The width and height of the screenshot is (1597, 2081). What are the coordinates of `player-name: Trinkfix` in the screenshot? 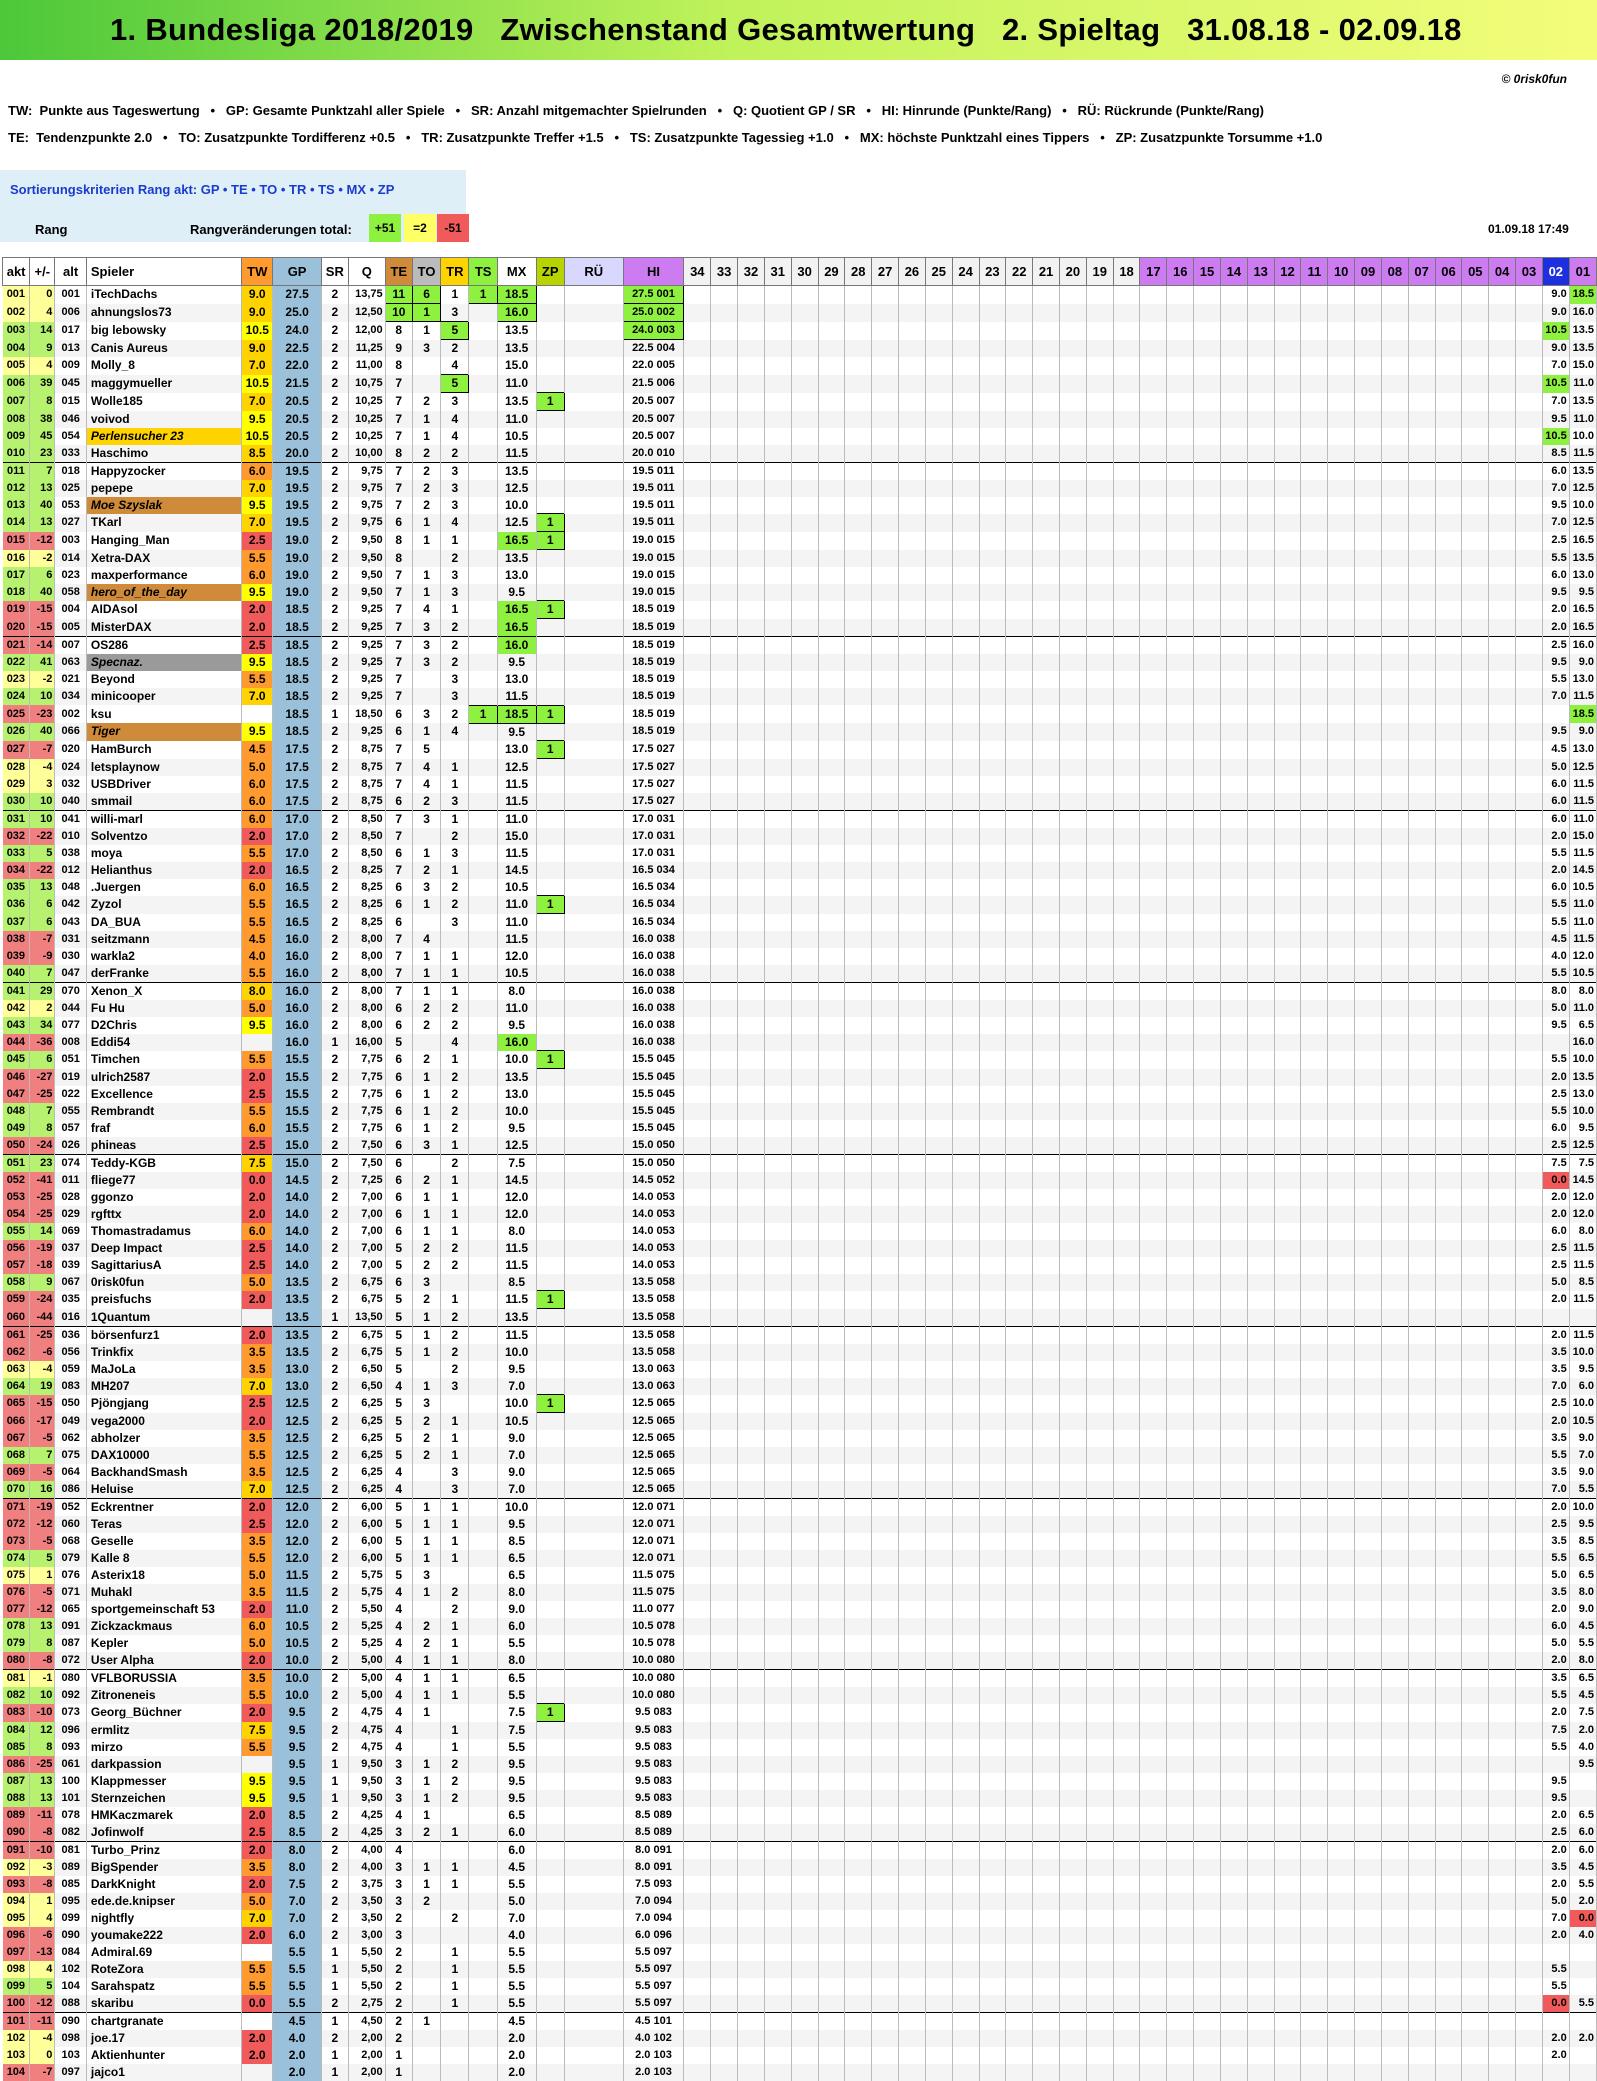 It's located at (164, 1352).